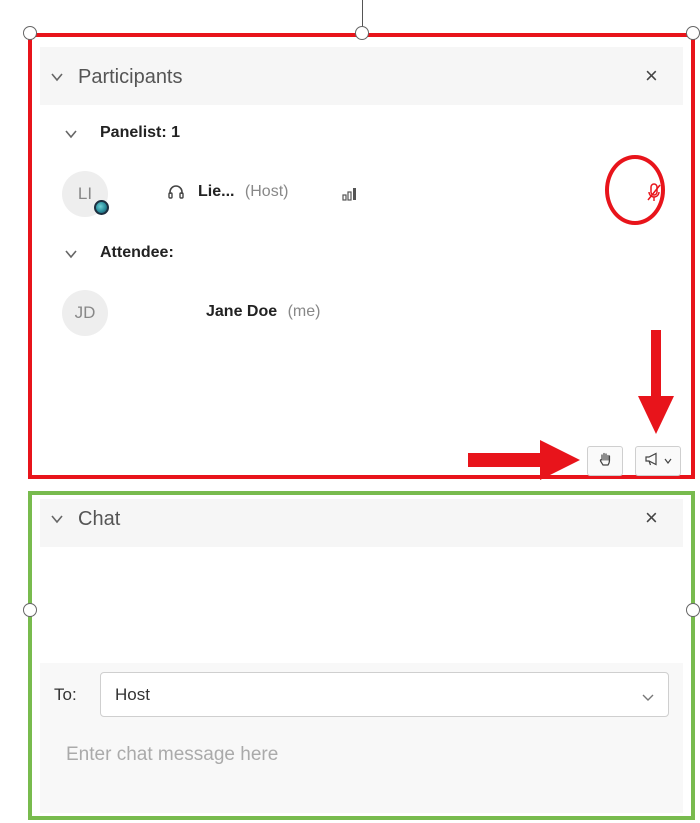  What do you see at coordinates (528, 462) in the screenshot?
I see `annotation-arrow-right` at bounding box center [528, 462].